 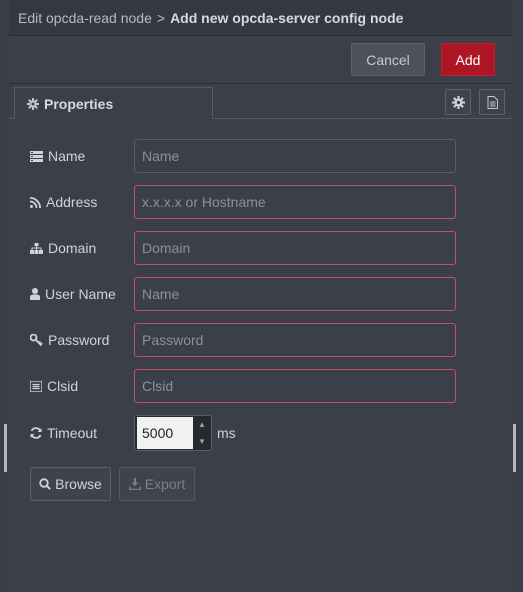 What do you see at coordinates (295, 156) in the screenshot?
I see `name-input` at bounding box center [295, 156].